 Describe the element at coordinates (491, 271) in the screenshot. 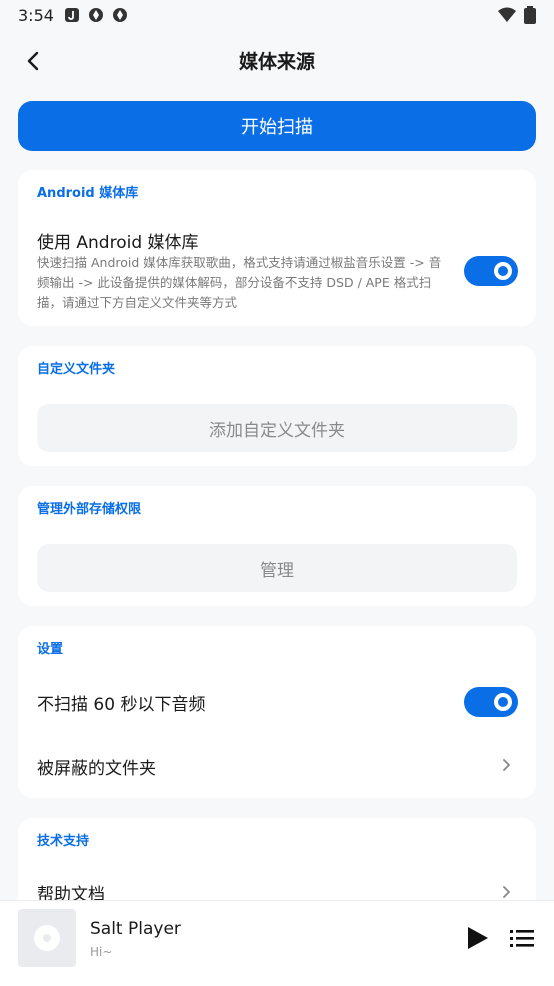

I see `use-android-library-toggle` at that location.